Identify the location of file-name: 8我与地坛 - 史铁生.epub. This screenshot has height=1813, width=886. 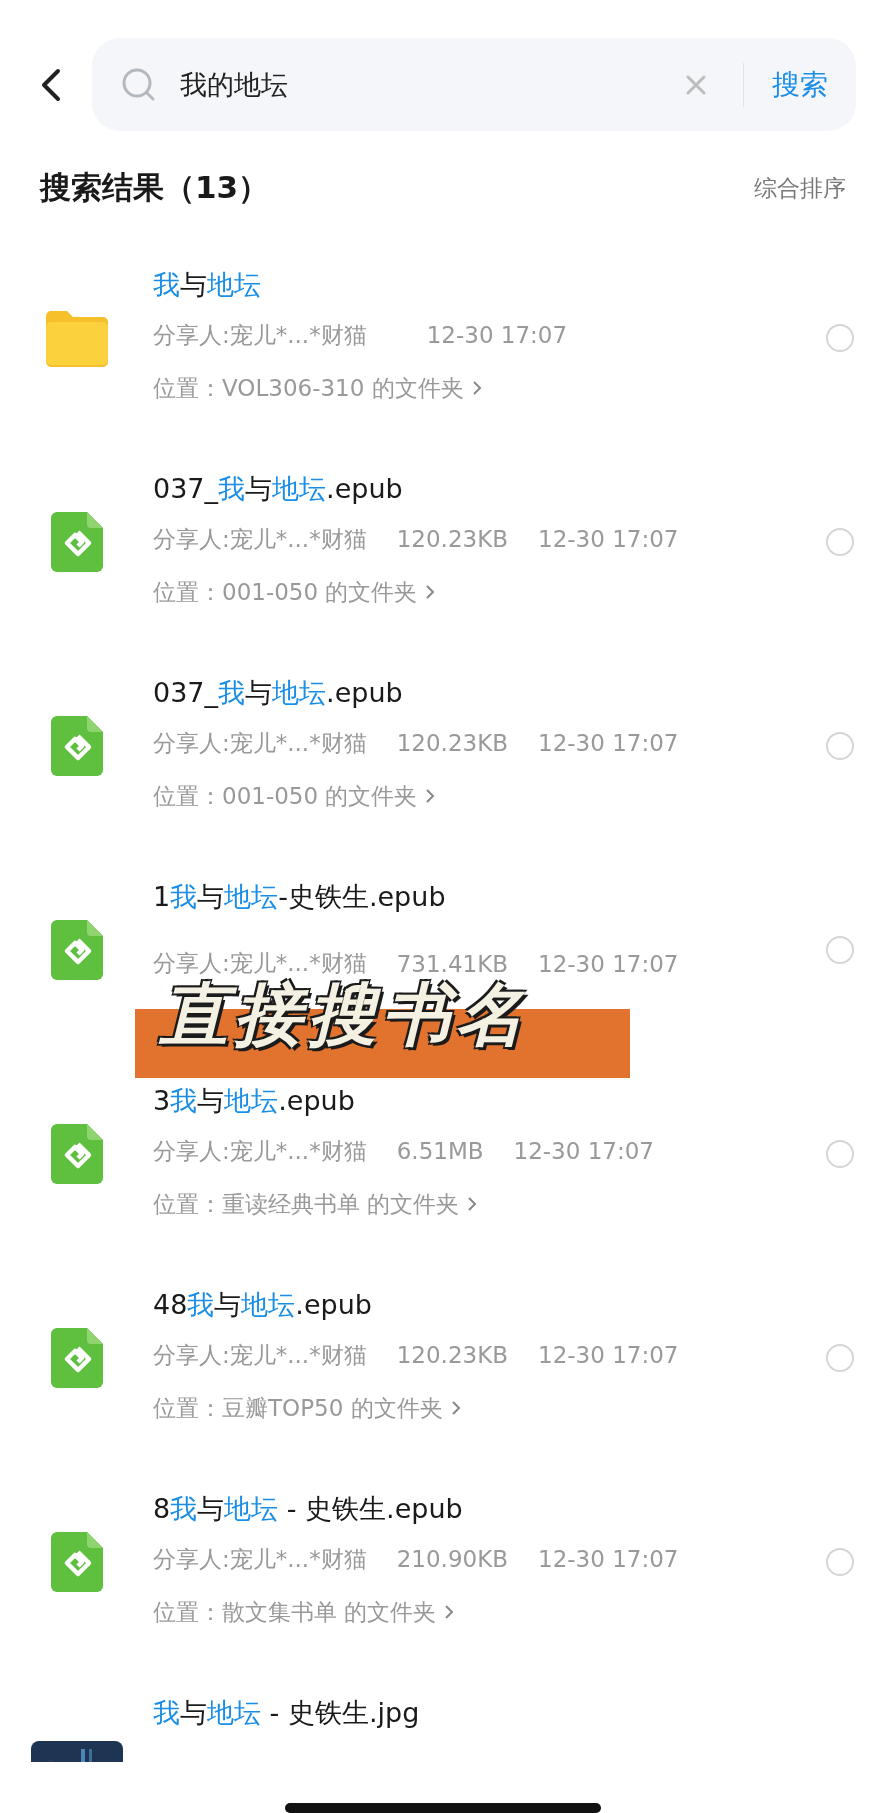
(308, 1509).